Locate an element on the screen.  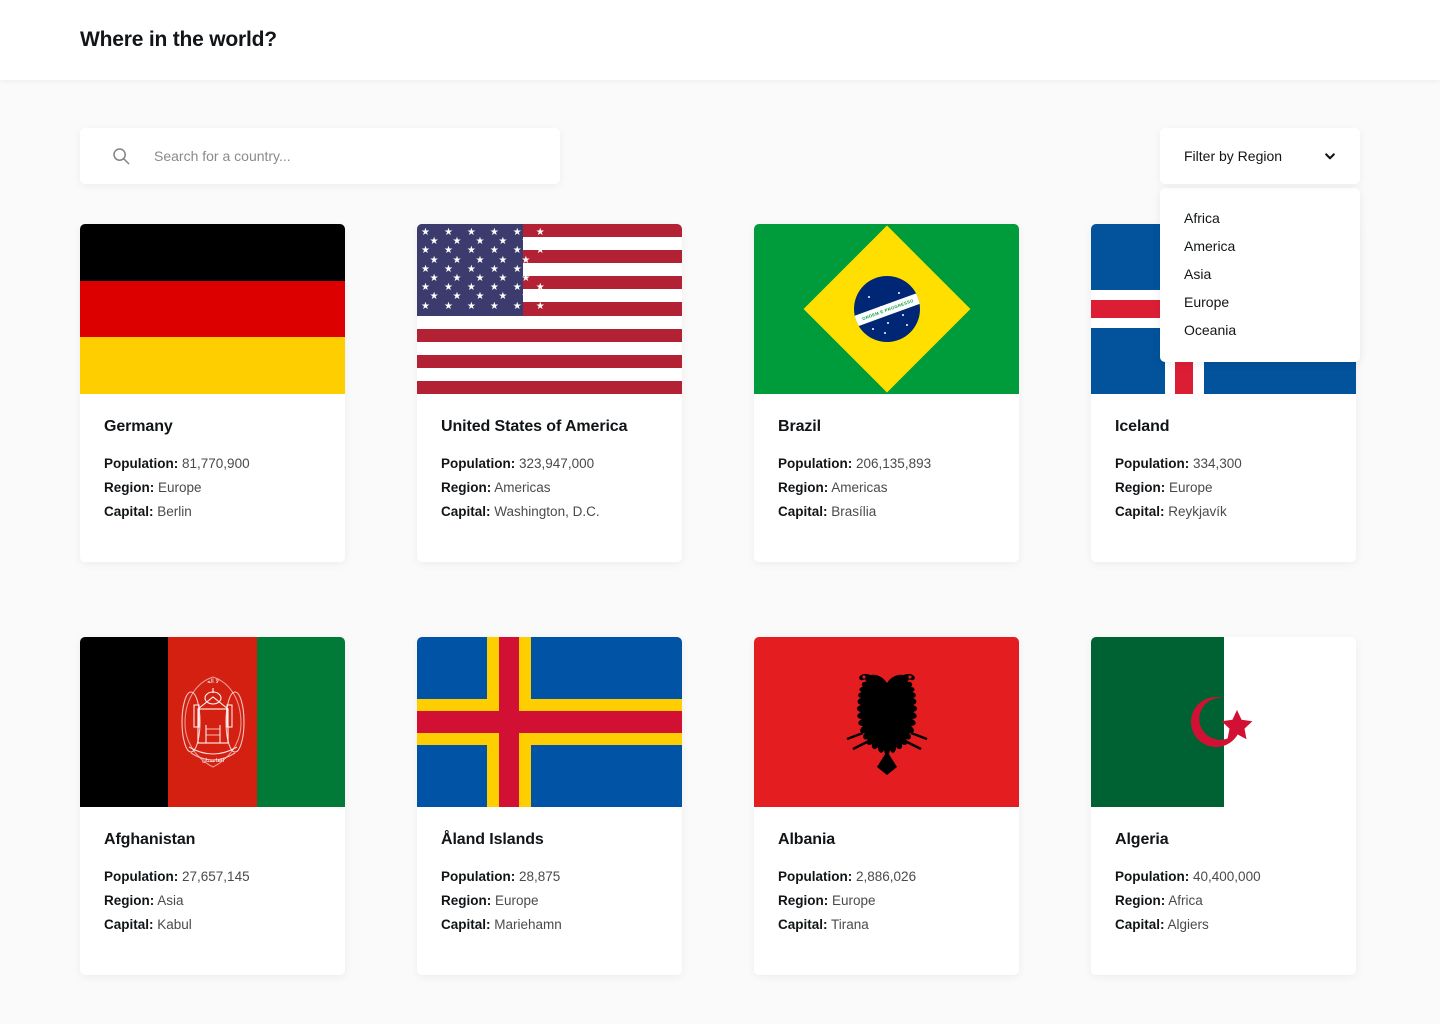
population-value: 334,300 is located at coordinates (1217, 463).